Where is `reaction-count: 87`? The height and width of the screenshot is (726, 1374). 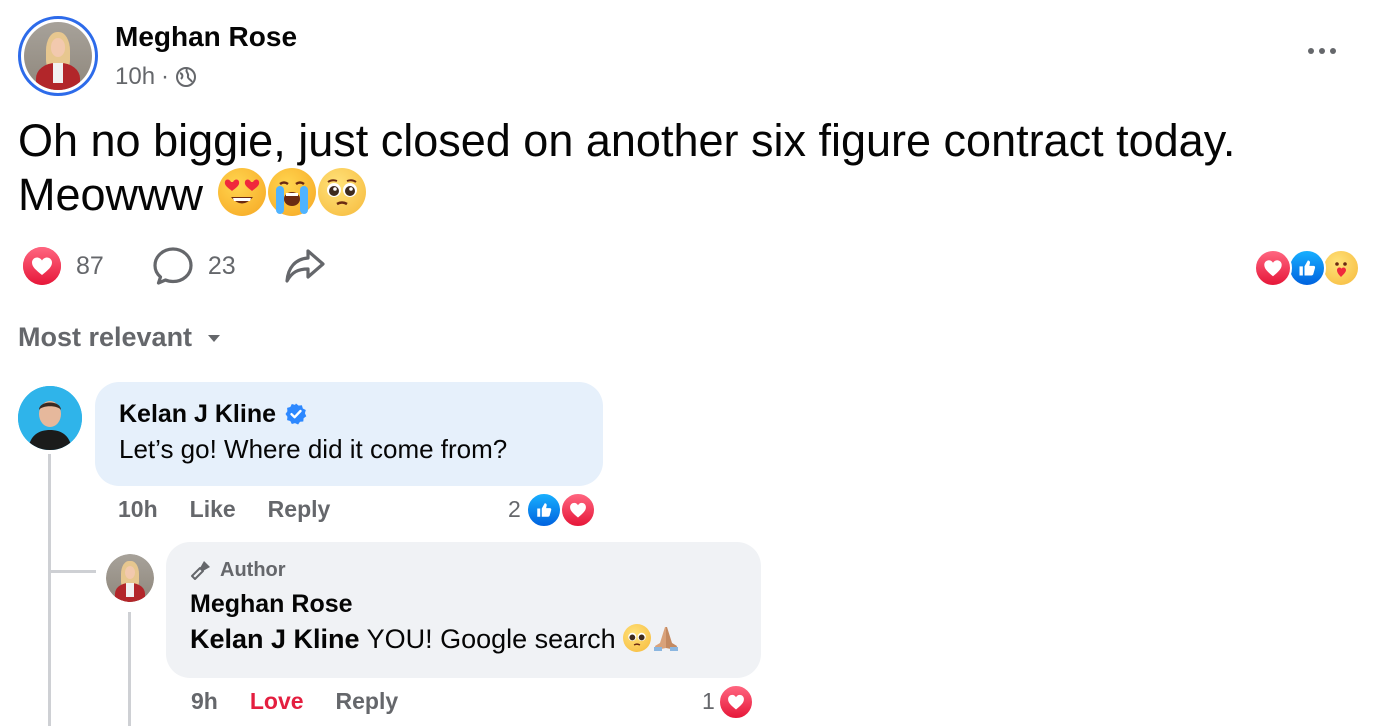 reaction-count: 87 is located at coordinates (90, 266).